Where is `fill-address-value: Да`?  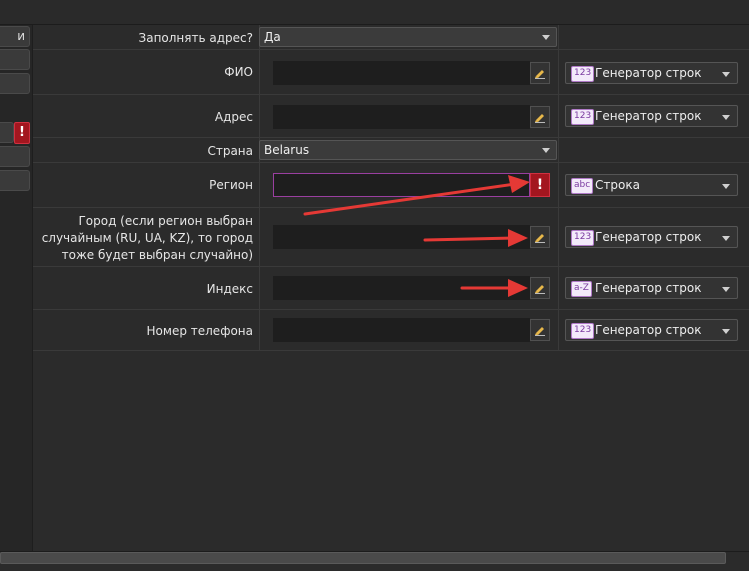
fill-address-value: Да is located at coordinates (272, 37).